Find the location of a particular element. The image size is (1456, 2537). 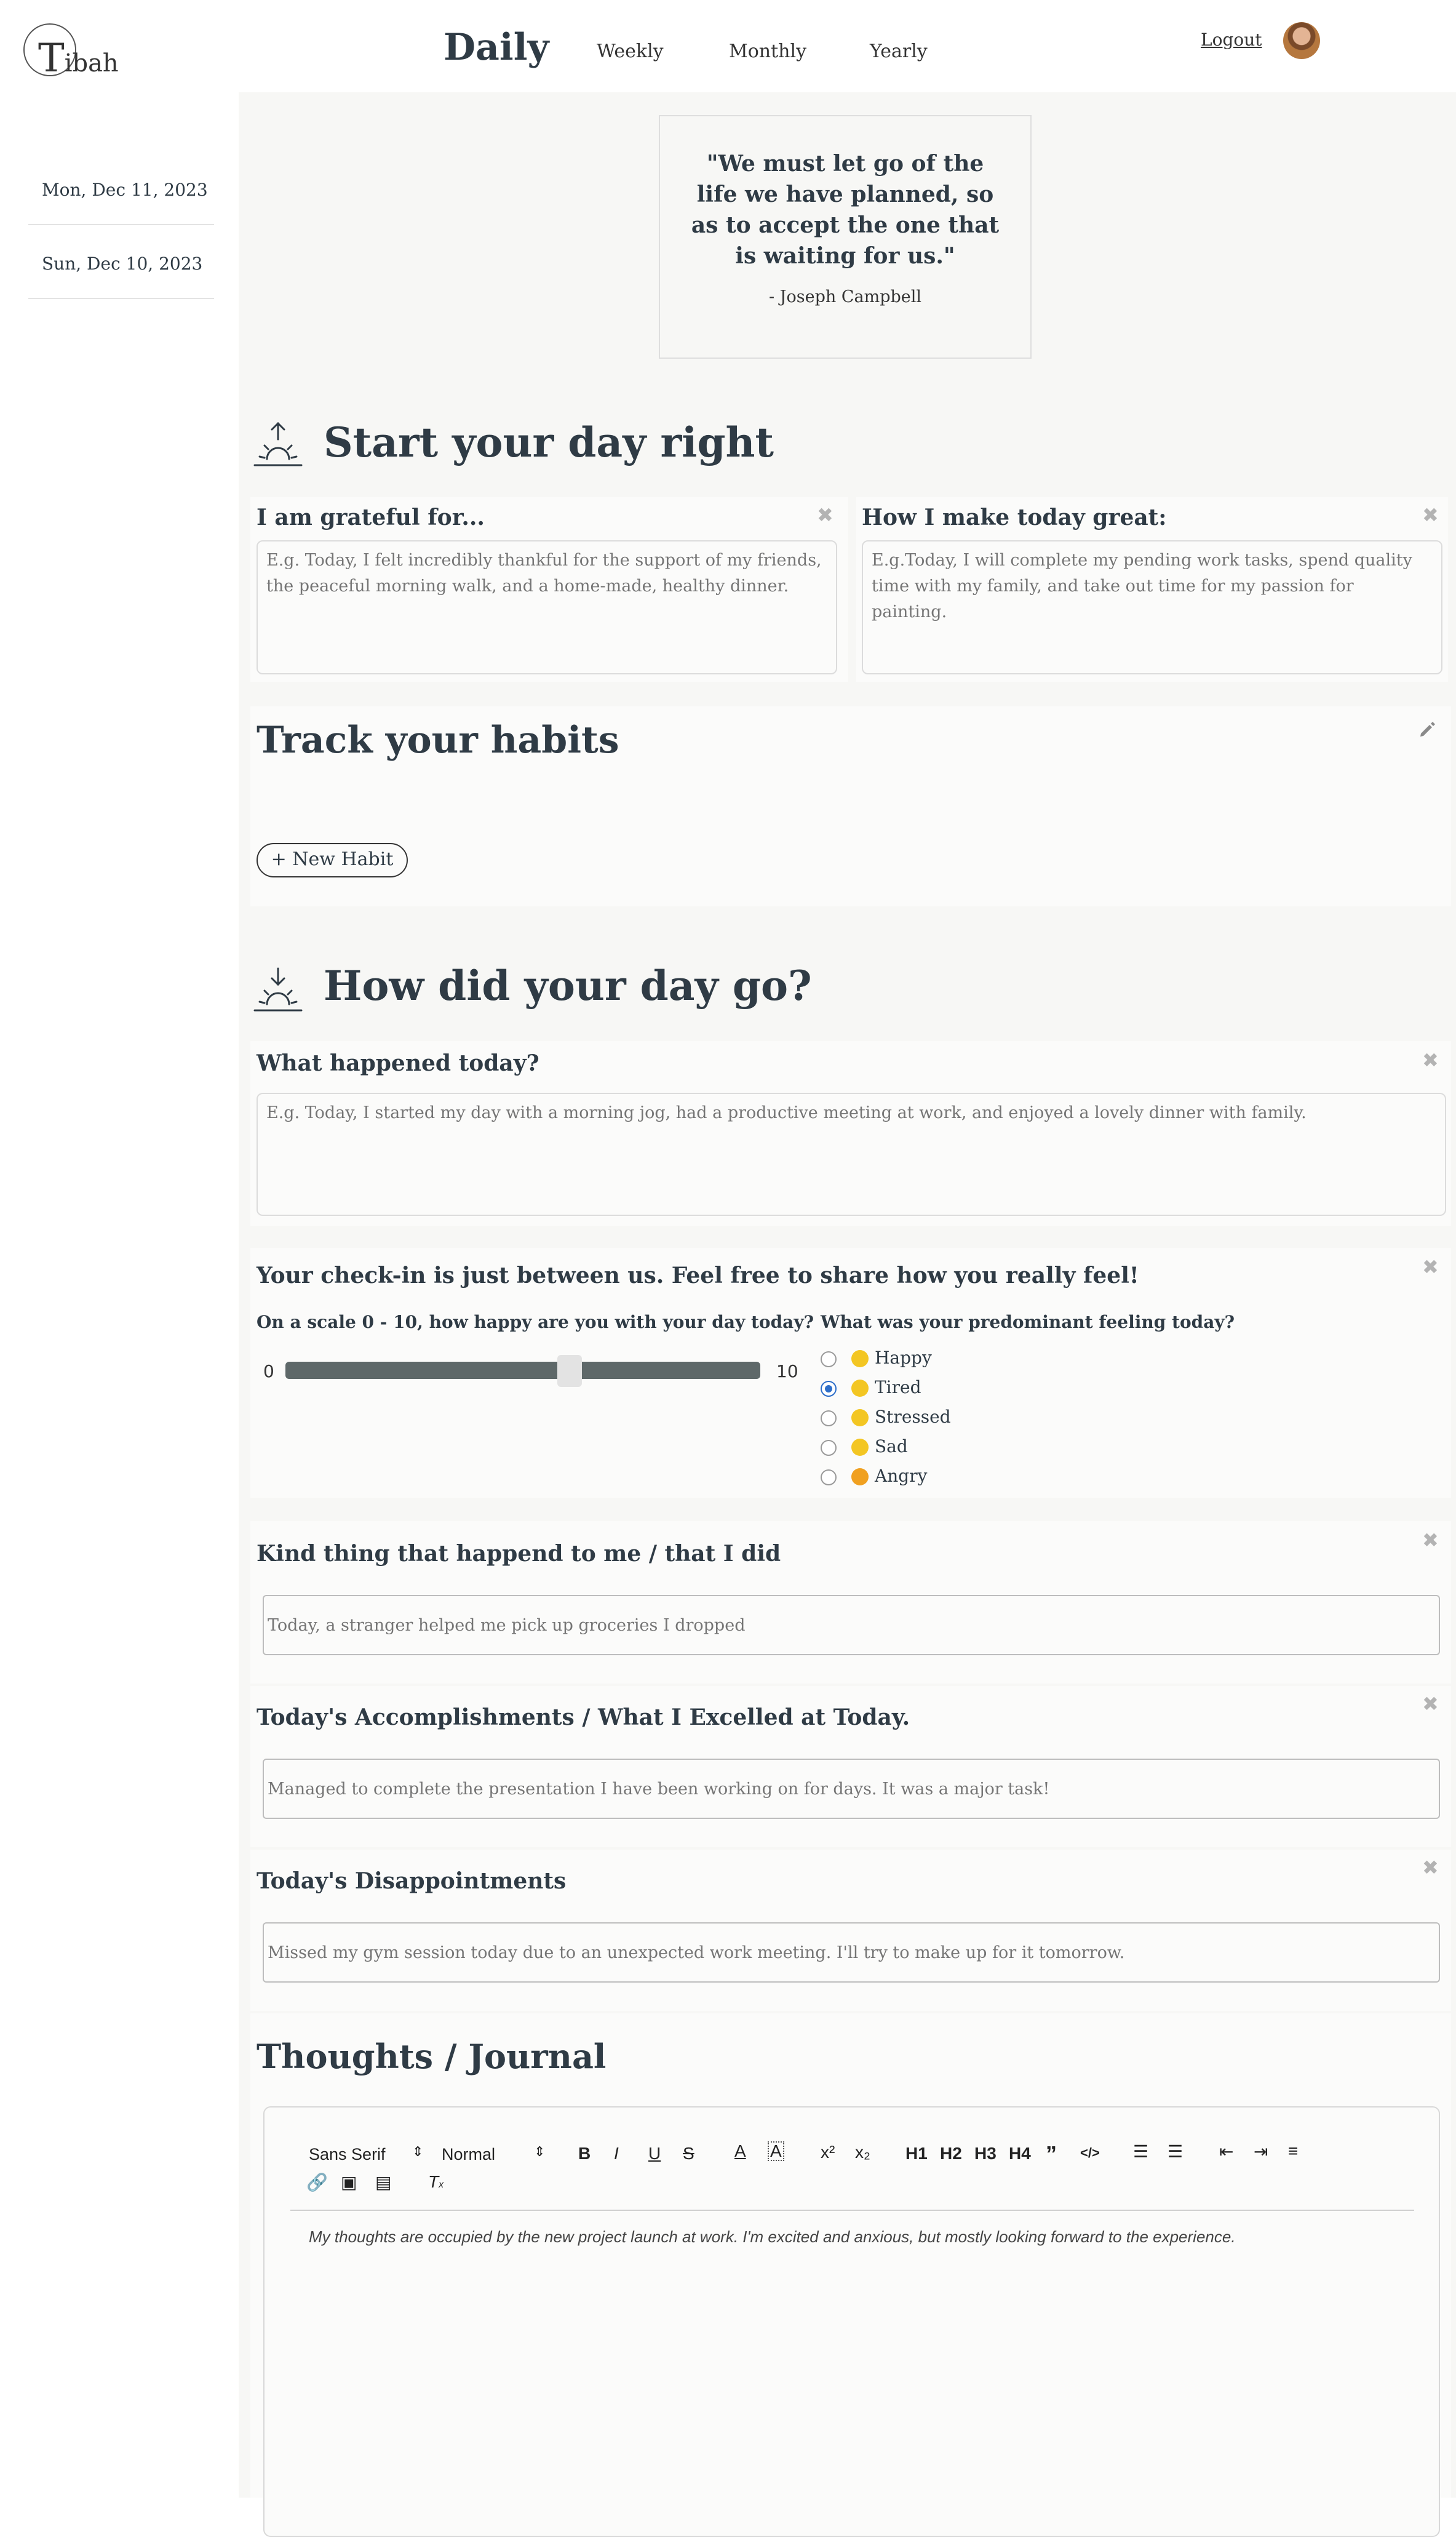

nav-daily: Daily is located at coordinates (497, 47).